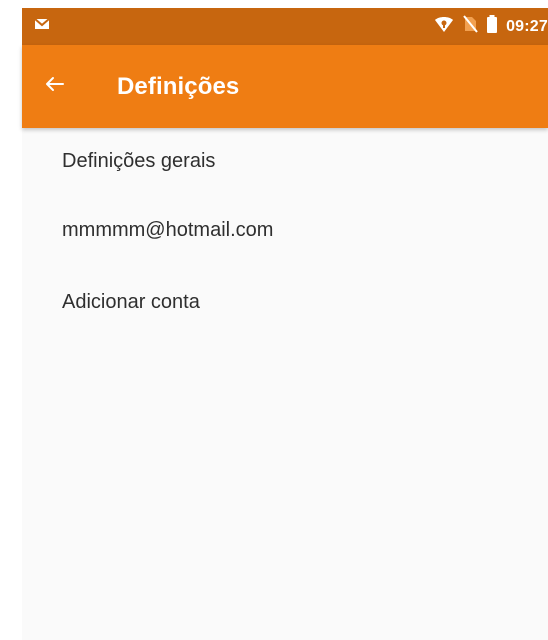 This screenshot has height=640, width=548. I want to click on status-icons: 09:27, so click(491, 26).